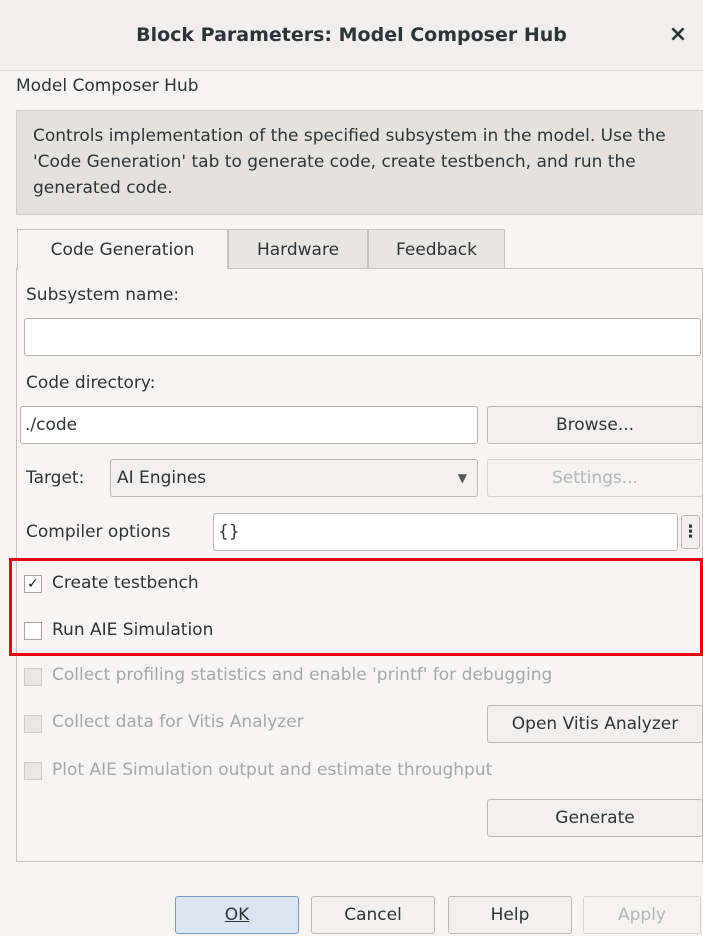  Describe the element at coordinates (249, 425) in the screenshot. I see `code-directory-field: ./code` at that location.